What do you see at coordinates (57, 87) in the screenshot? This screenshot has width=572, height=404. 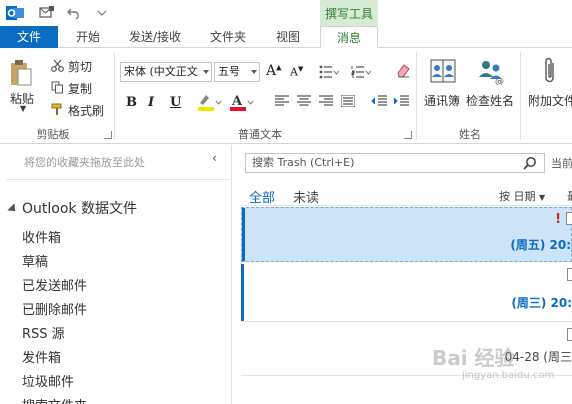 I see `copy-icon` at bounding box center [57, 87].